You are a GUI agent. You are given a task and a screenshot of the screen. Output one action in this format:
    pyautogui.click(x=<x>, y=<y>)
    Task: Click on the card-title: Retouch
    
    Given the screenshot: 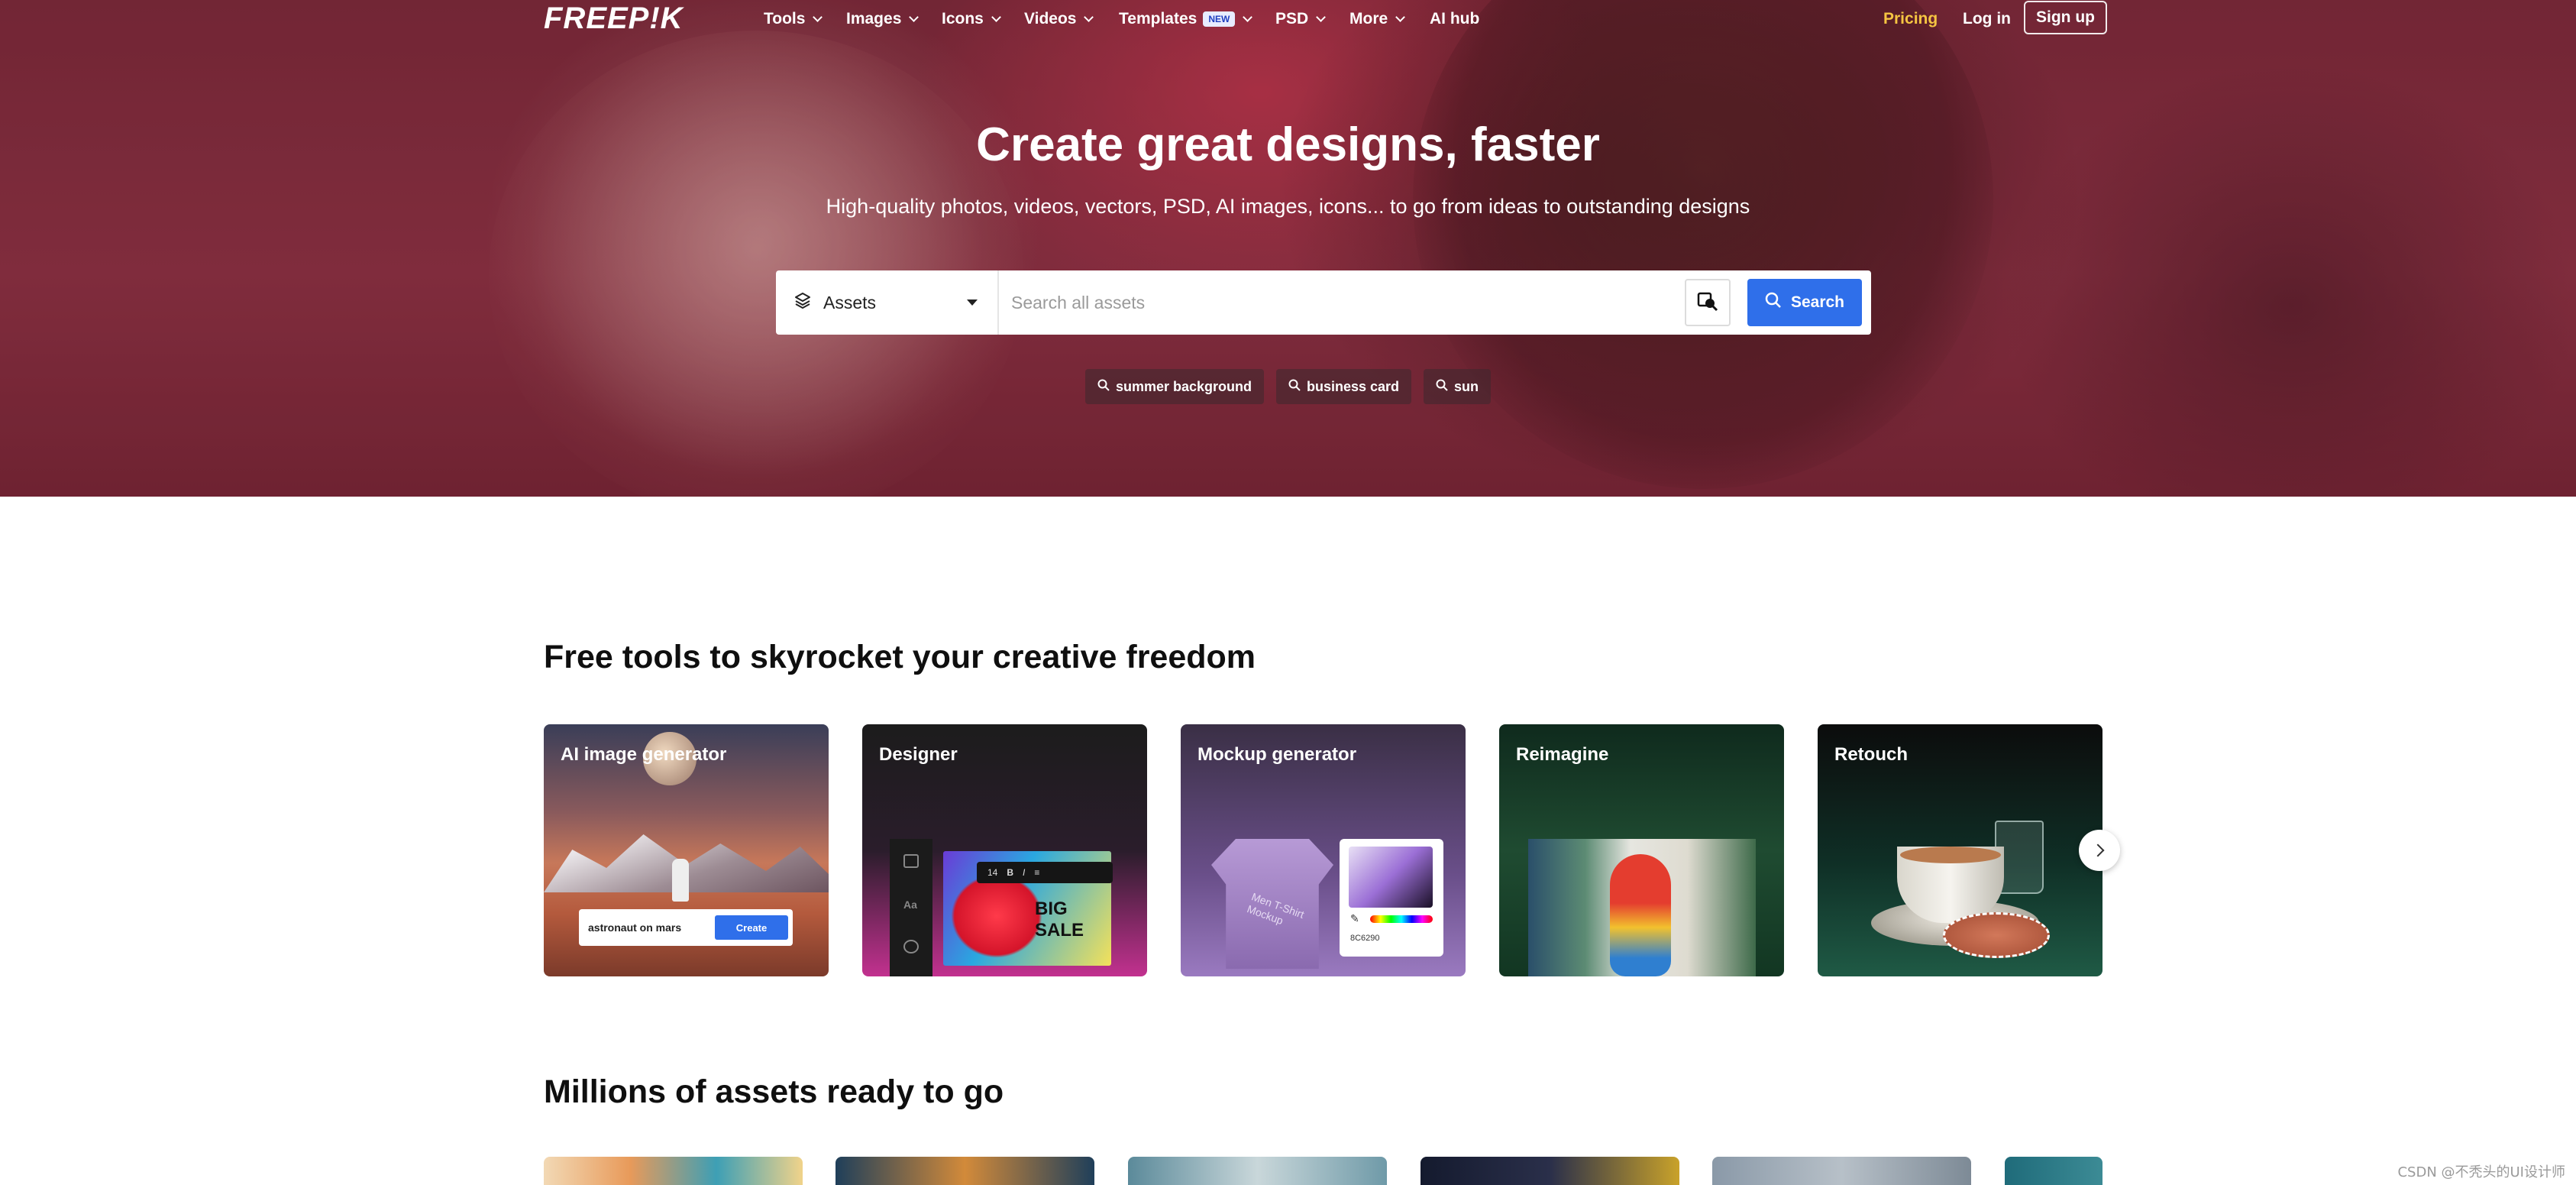 What is the action you would take?
    pyautogui.click(x=1871, y=754)
    